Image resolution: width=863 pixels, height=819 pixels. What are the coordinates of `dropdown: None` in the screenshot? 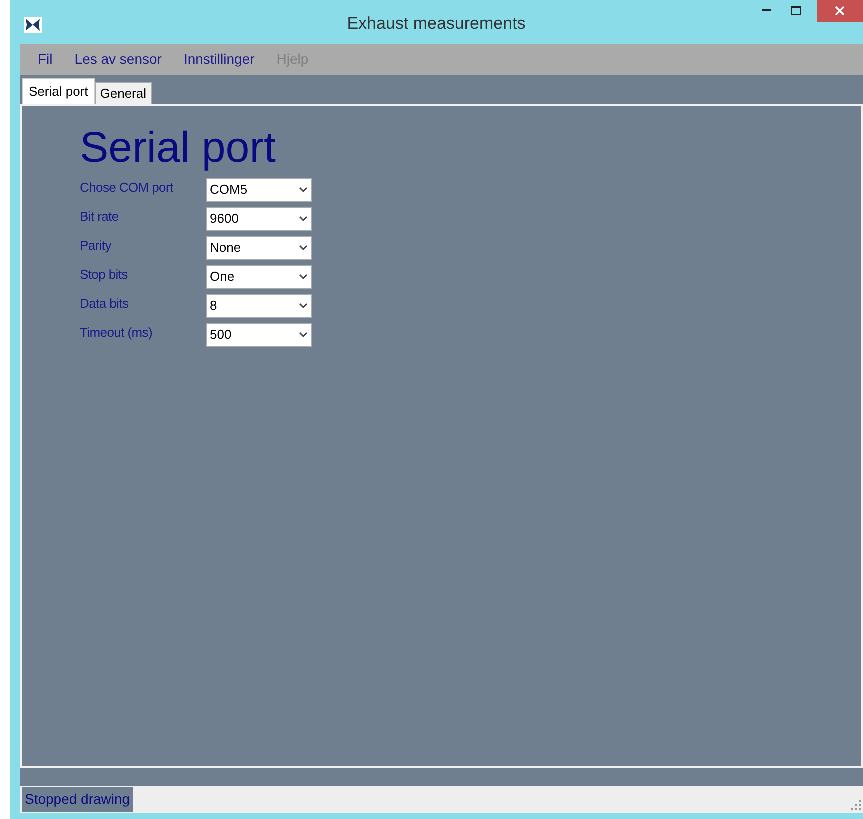 It's located at (259, 248).